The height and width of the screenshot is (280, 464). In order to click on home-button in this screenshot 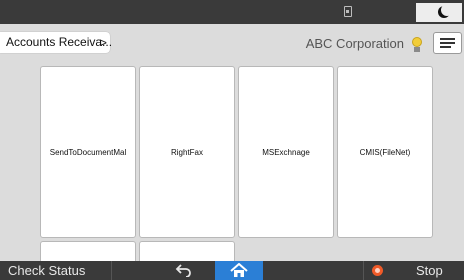, I will do `click(239, 270)`.